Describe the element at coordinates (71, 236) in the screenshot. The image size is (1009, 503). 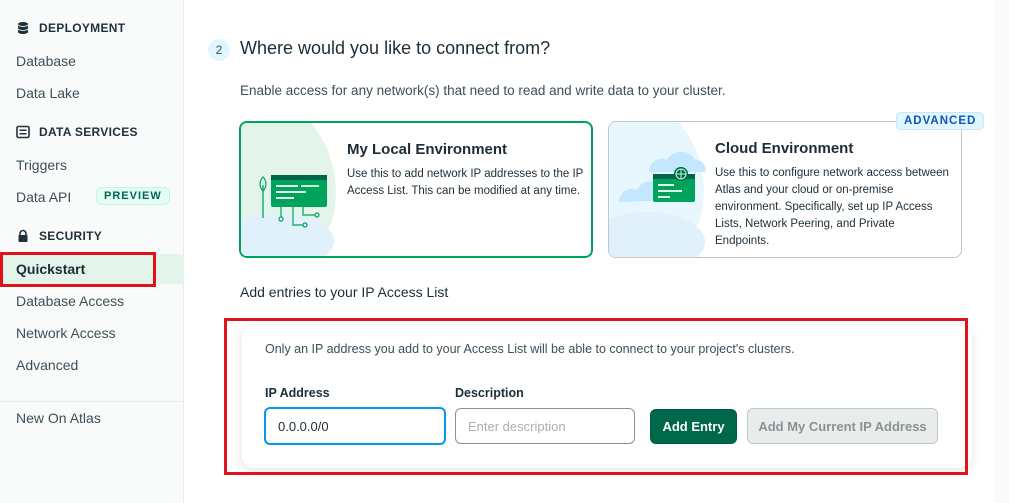
I see `section-heading: SECURITY` at that location.